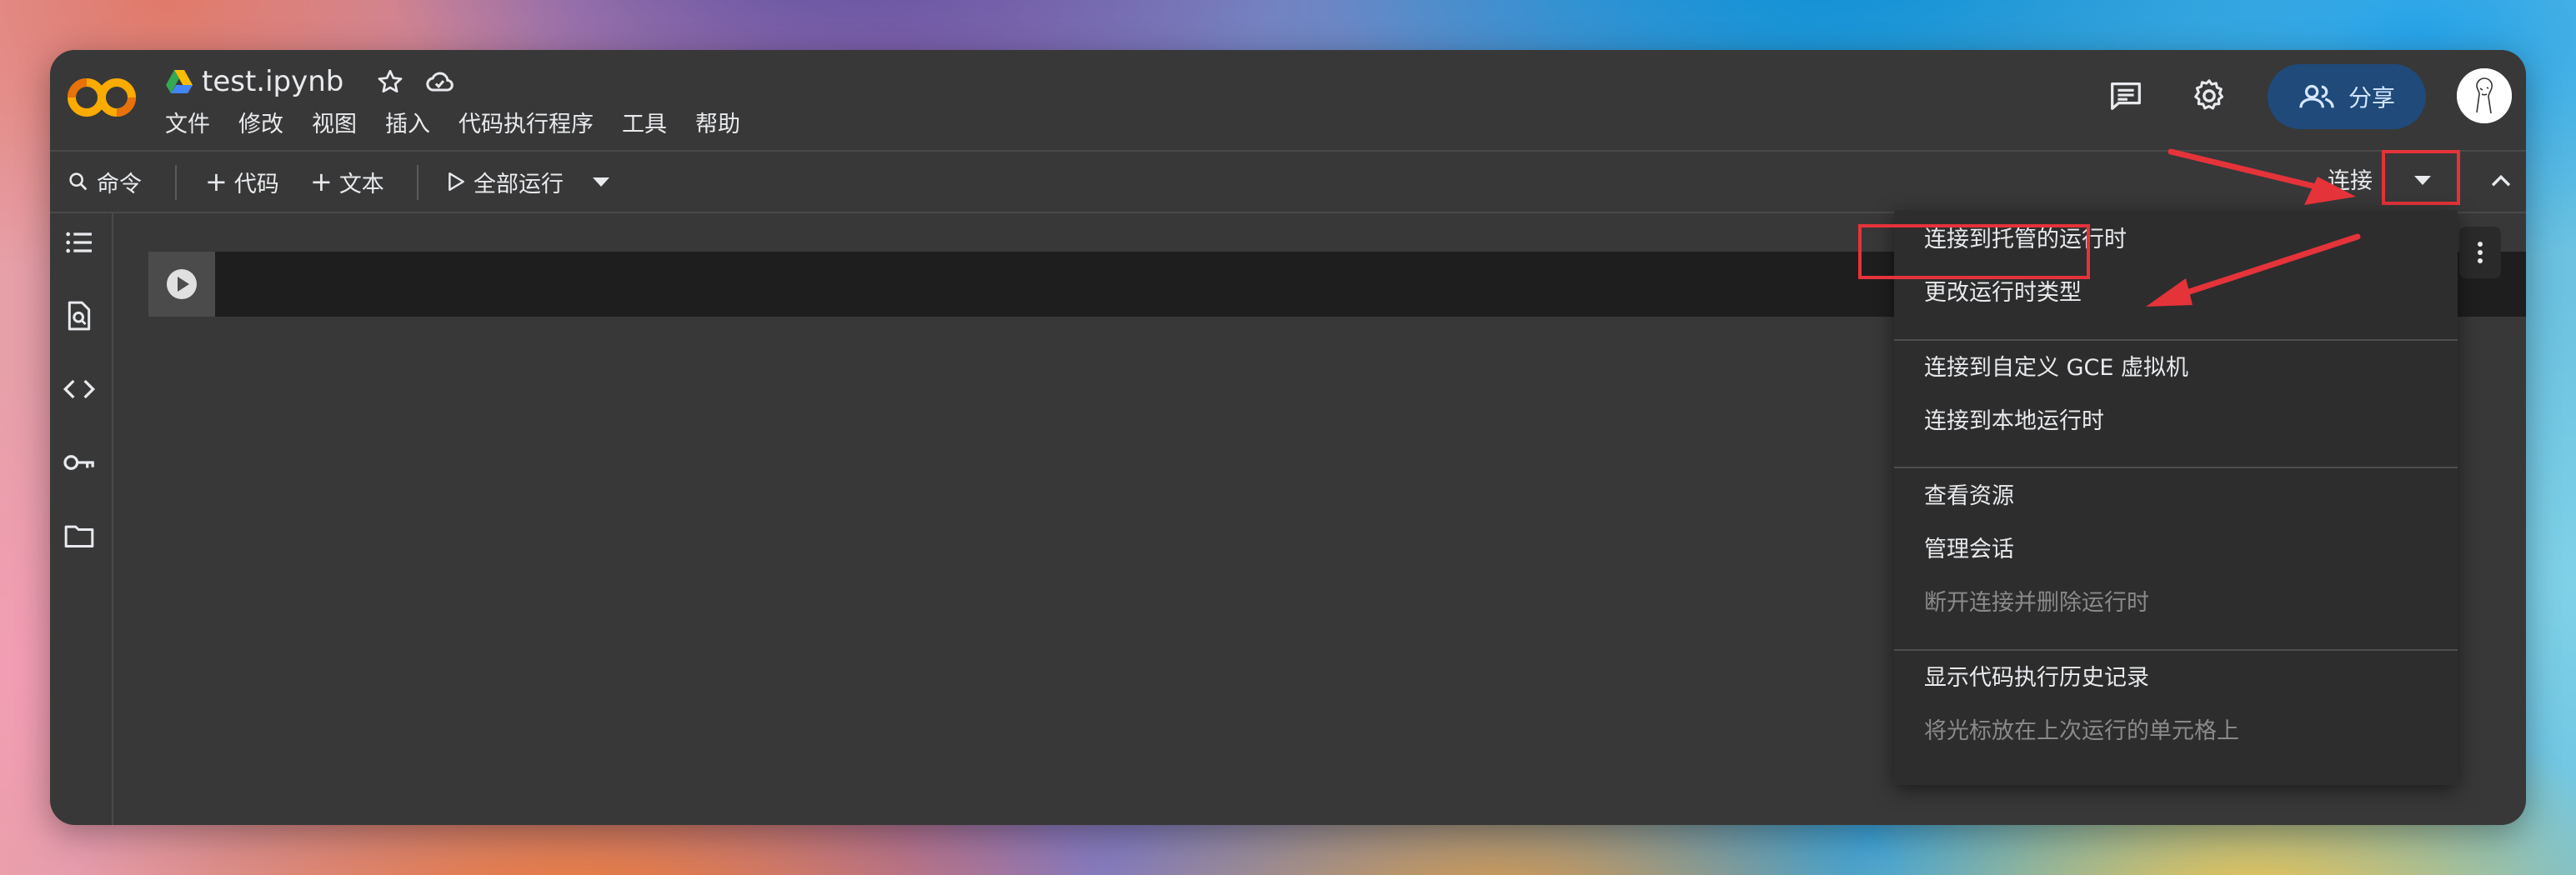 Image resolution: width=2576 pixels, height=875 pixels. I want to click on caret-down-icon, so click(601, 182).